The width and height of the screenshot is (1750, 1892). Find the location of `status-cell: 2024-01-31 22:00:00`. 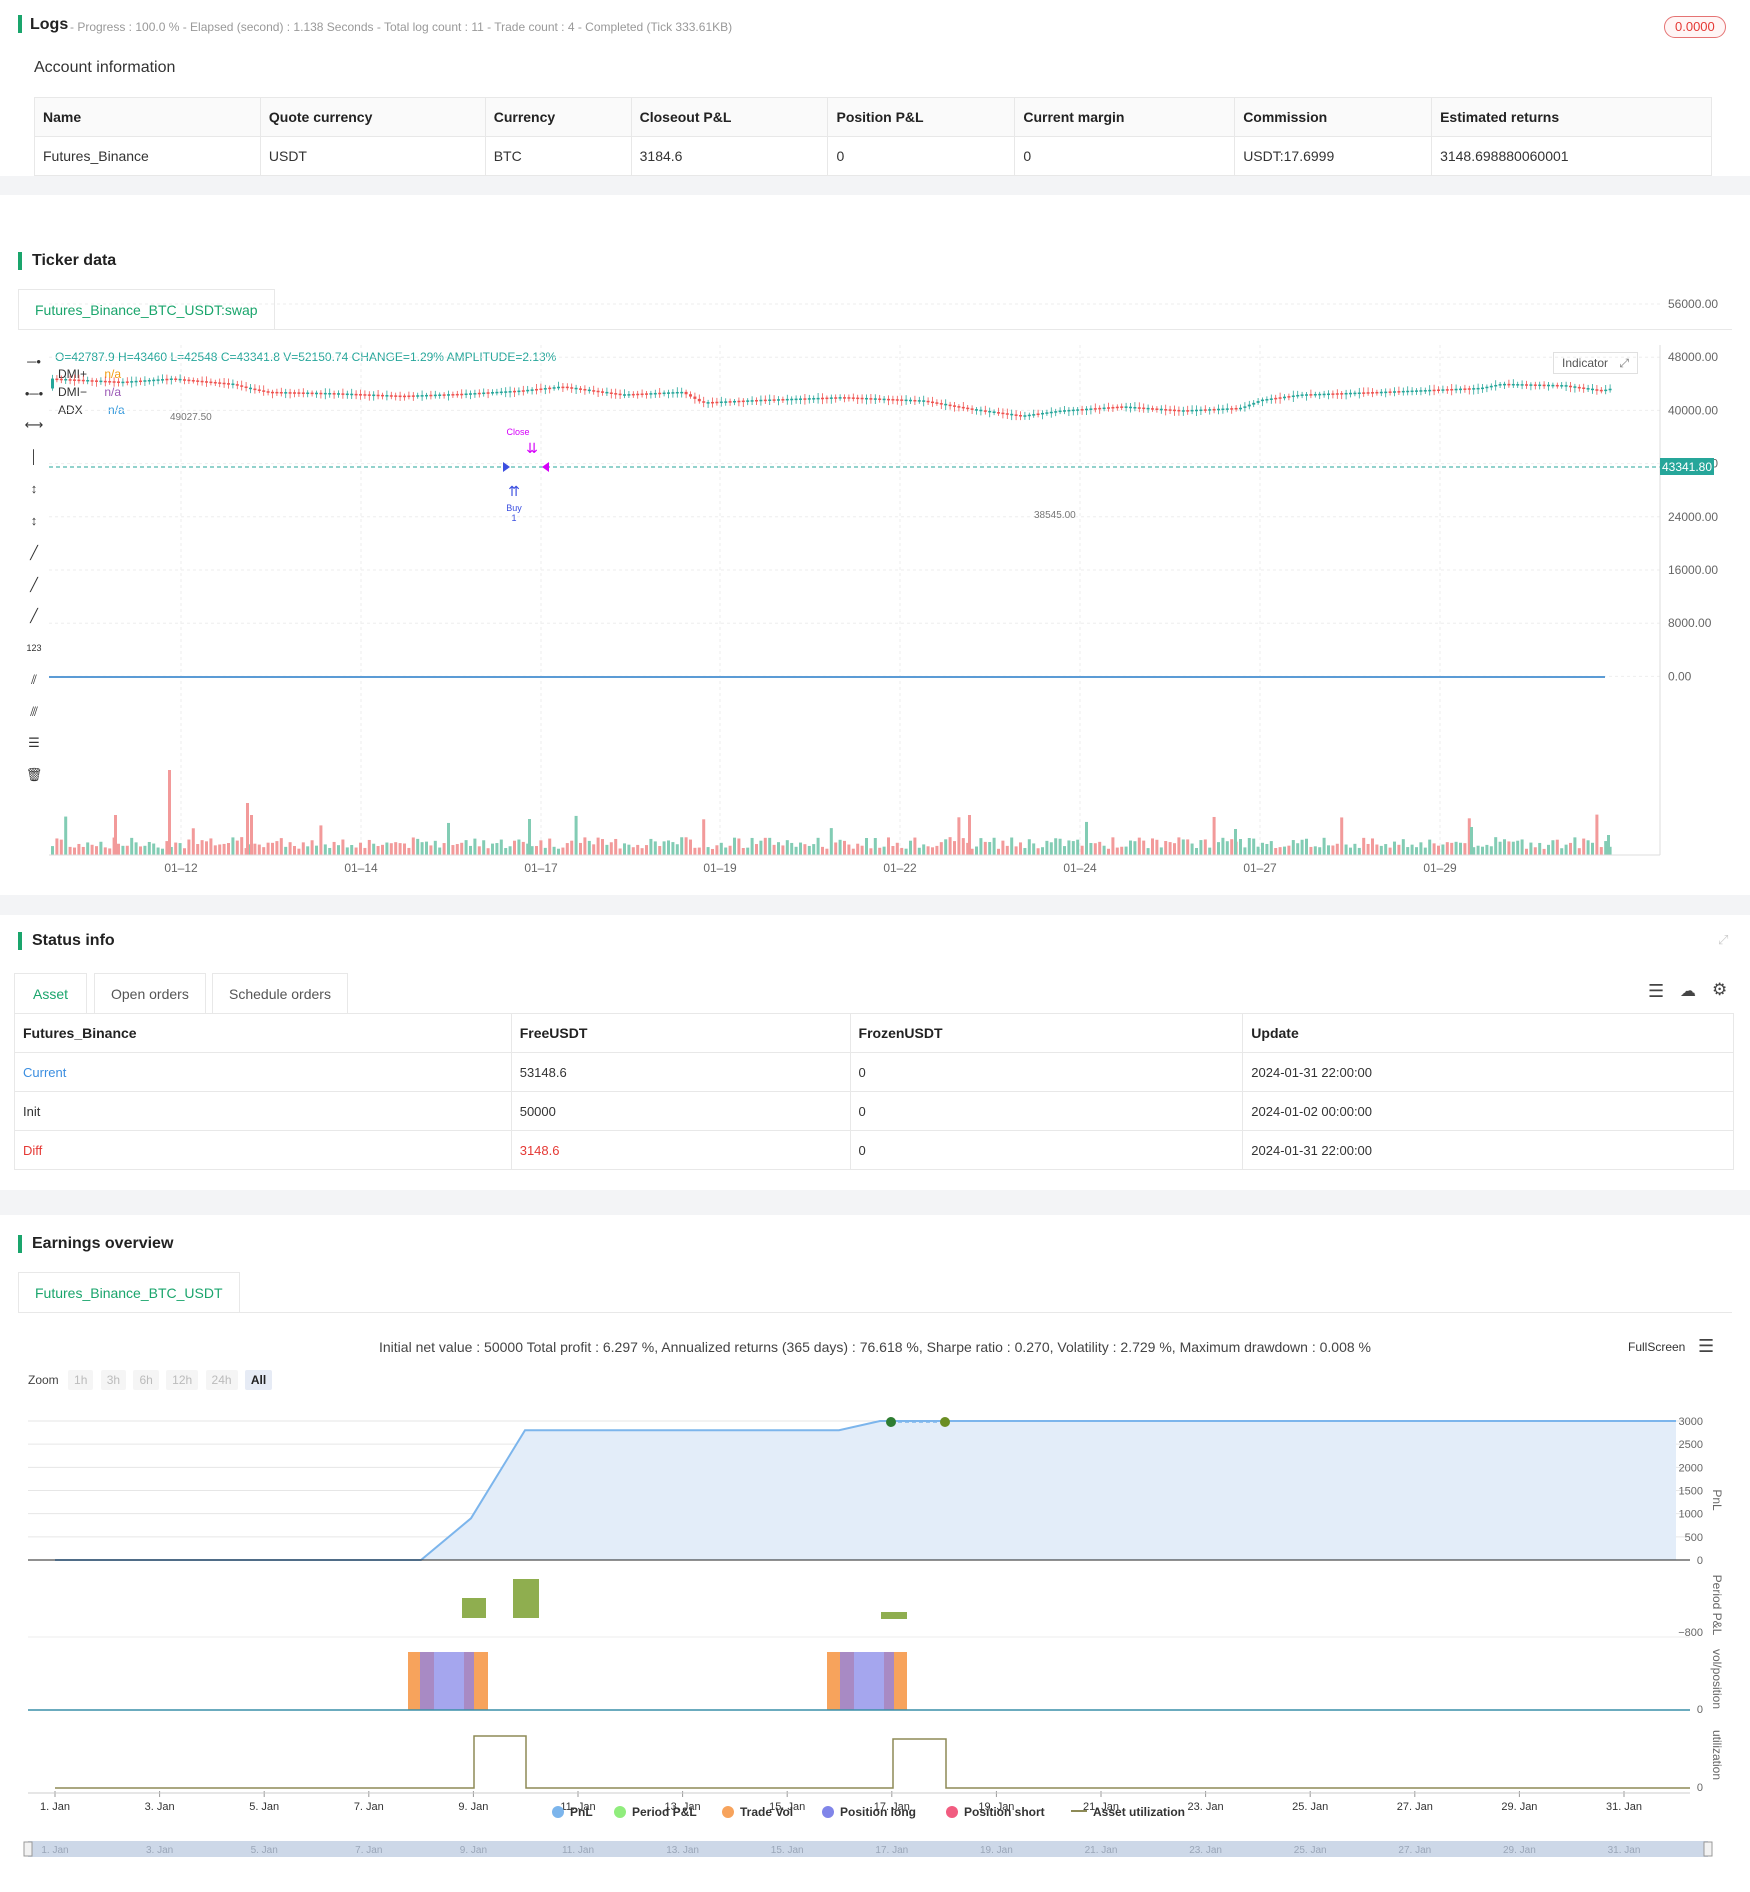

status-cell: 2024-01-31 22:00:00 is located at coordinates (1488, 1072).